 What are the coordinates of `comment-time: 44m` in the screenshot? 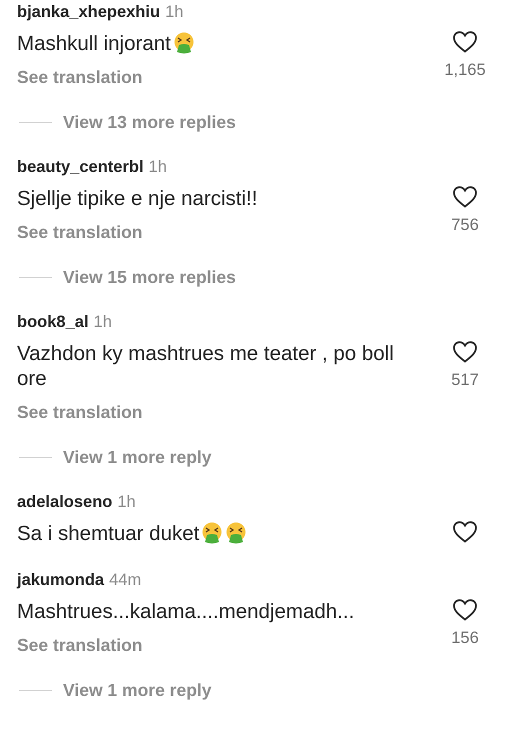 It's located at (125, 580).